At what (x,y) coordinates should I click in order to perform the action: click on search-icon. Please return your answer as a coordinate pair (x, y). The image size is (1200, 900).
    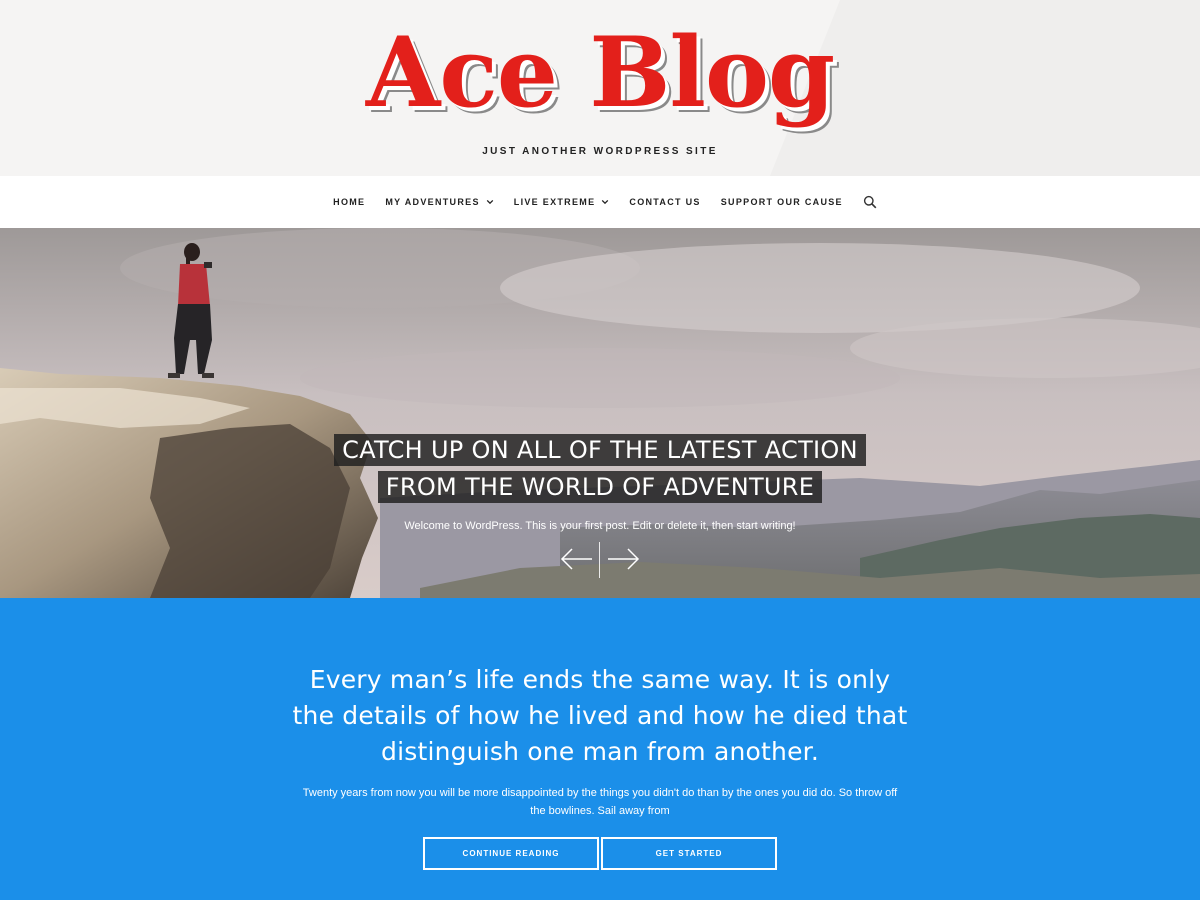
    Looking at the image, I should click on (870, 202).